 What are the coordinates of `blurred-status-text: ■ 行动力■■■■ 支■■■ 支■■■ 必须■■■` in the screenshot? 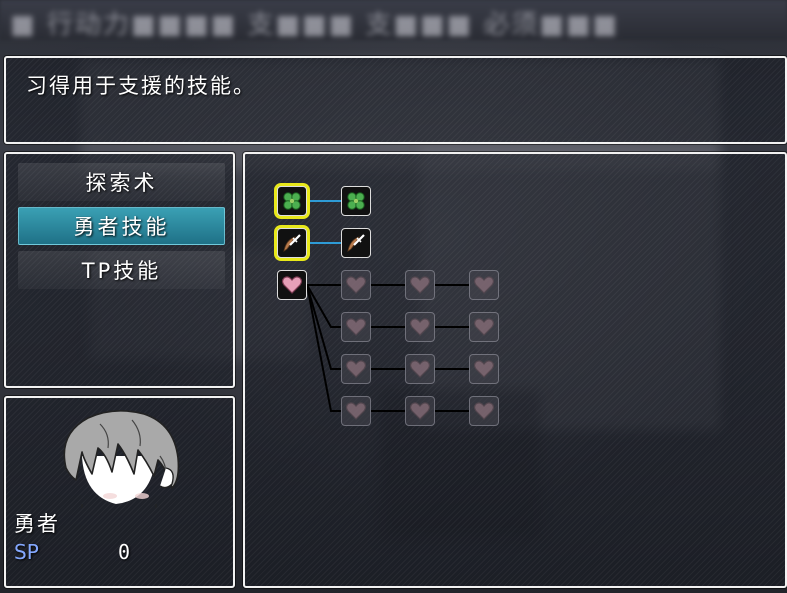 It's located at (314, 25).